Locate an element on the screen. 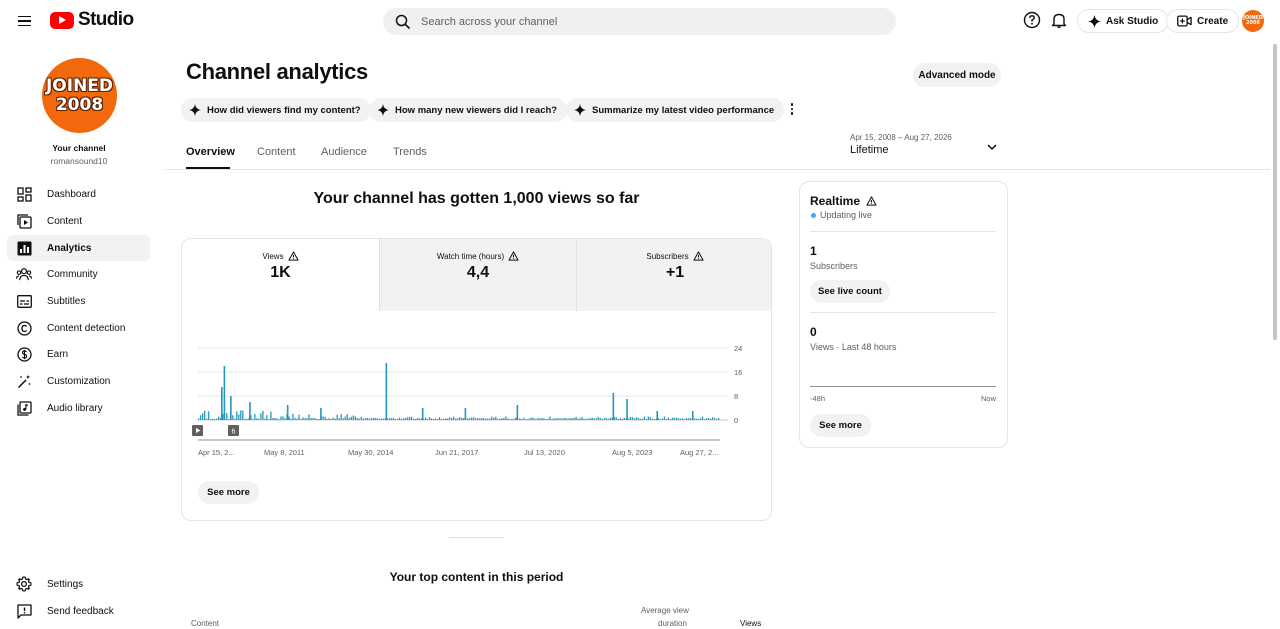 The height and width of the screenshot is (629, 1280). sidebar-item-customization: Customization is located at coordinates (78, 381).